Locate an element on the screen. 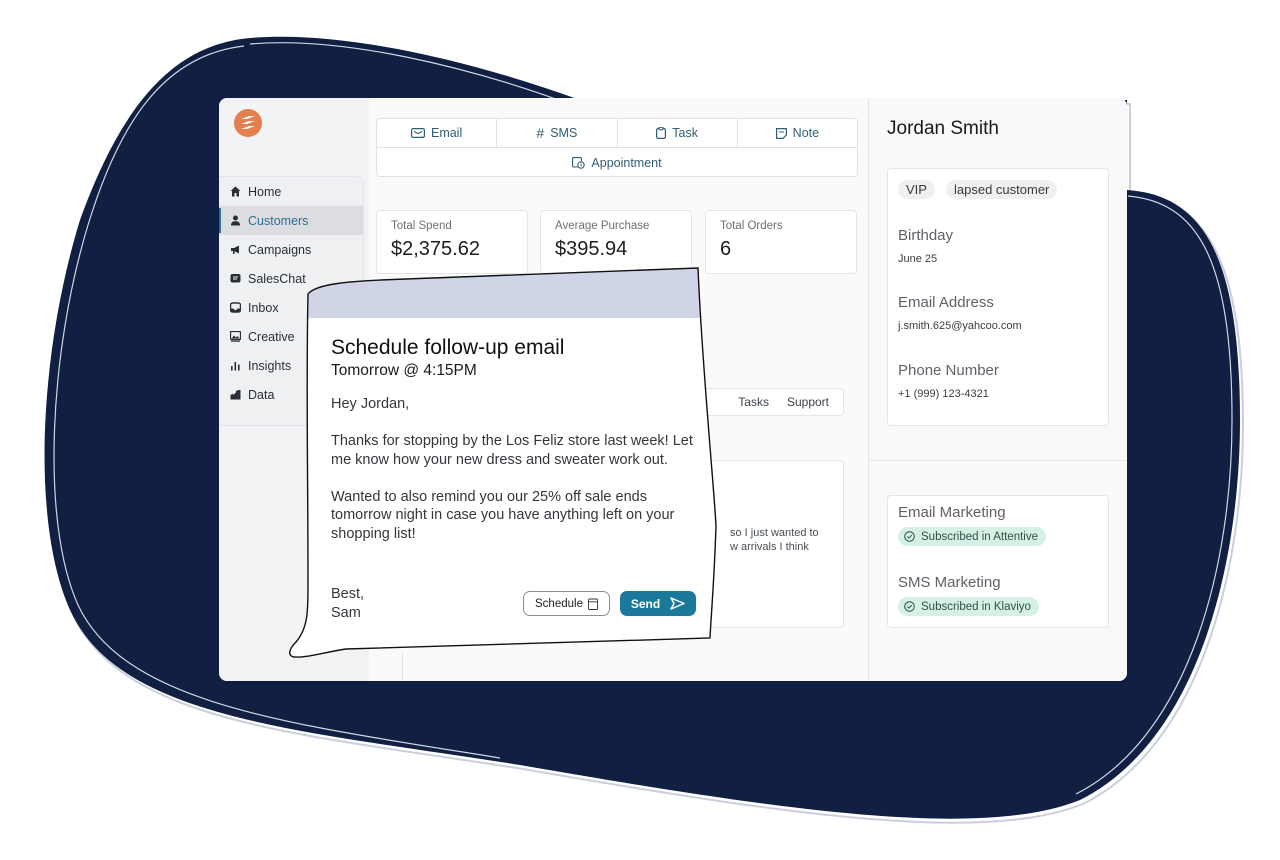  envelope-icon is located at coordinates (417, 133).